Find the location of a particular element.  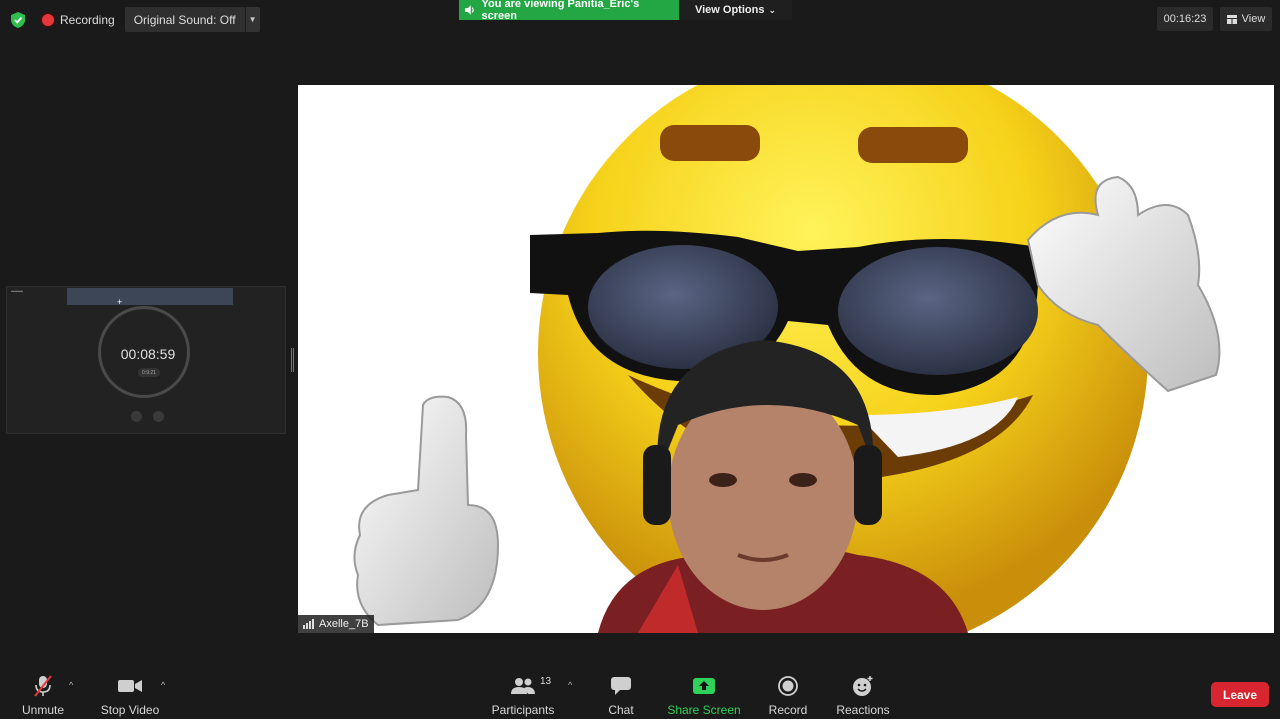

stopwatch-reset-icon is located at coordinates (158, 416).